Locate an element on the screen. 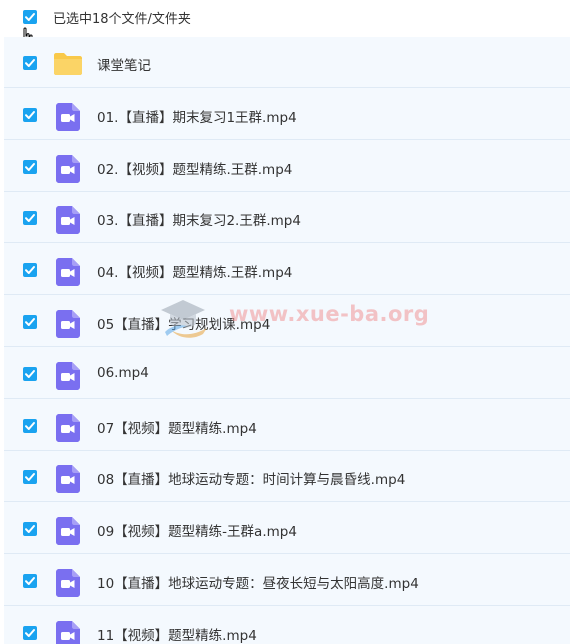 This screenshot has height=644, width=570. file-name: 07【视频】题型精练.mp4 is located at coordinates (177, 427).